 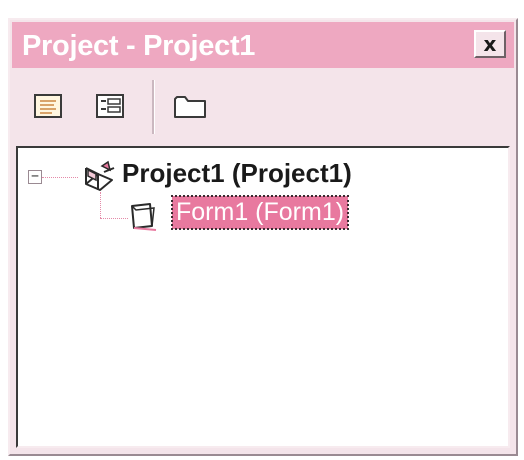 I want to click on view-code-icon, so click(x=48, y=106).